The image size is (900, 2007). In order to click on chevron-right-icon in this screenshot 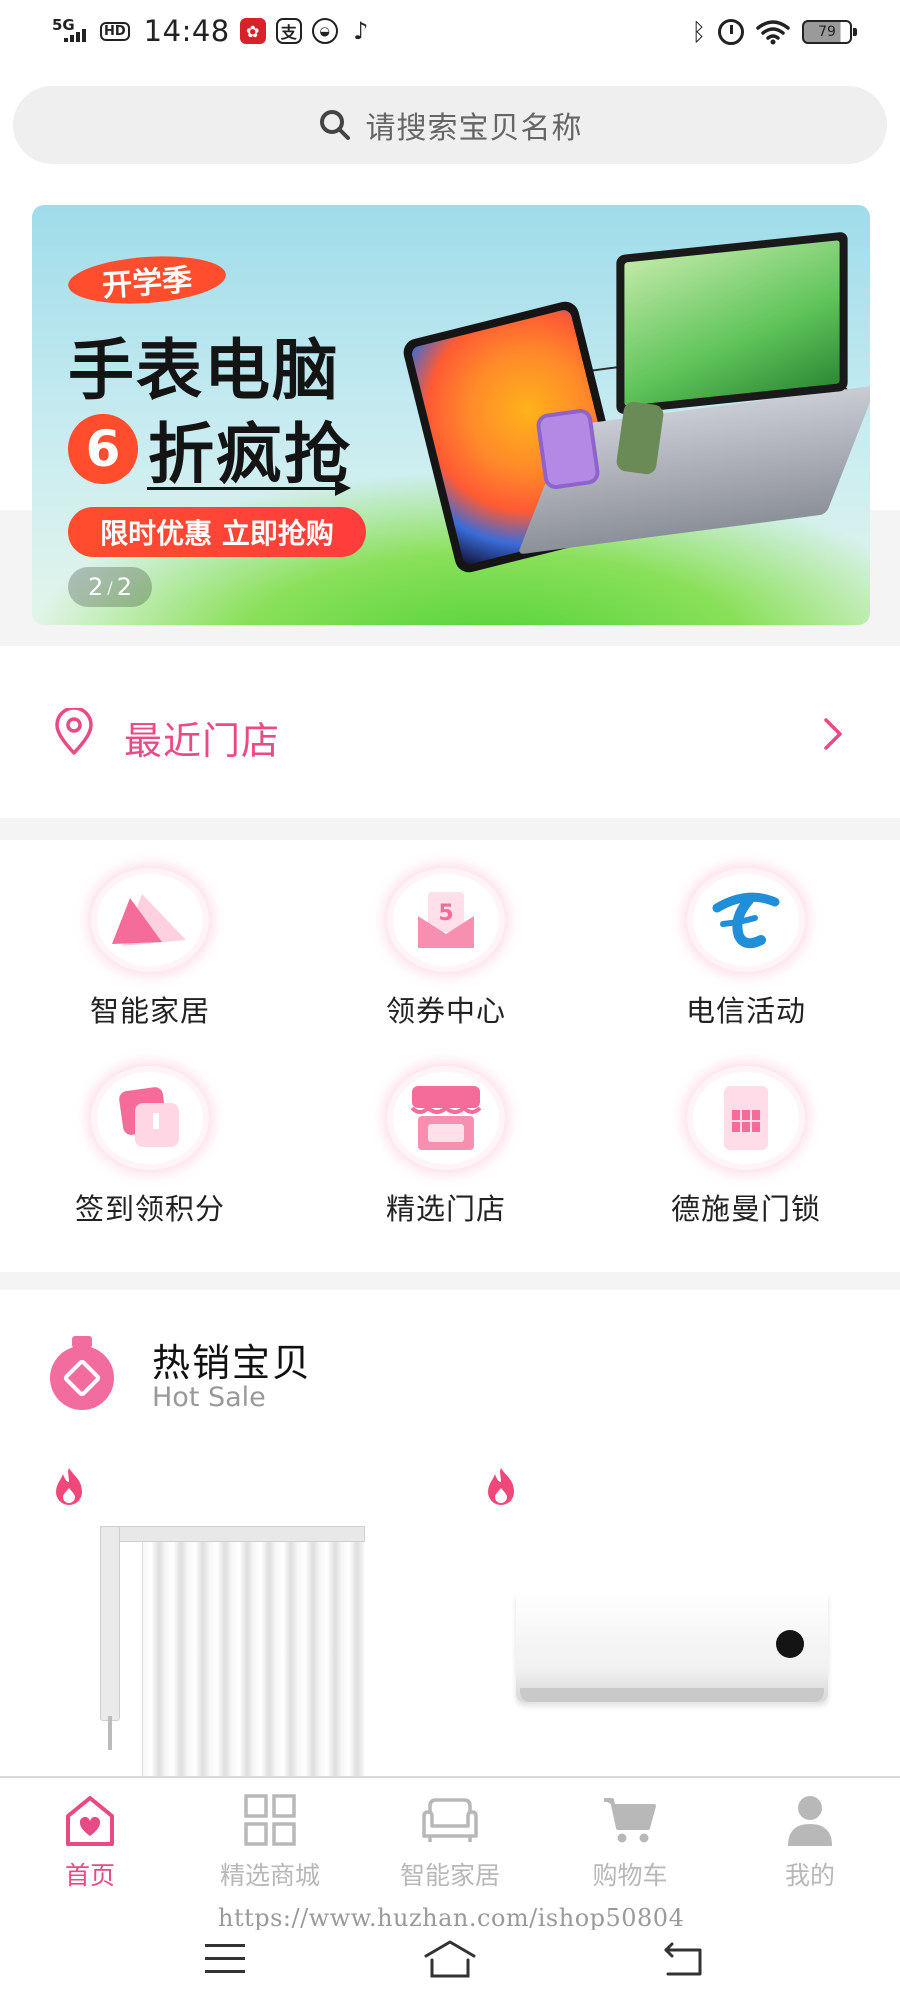, I will do `click(833, 734)`.